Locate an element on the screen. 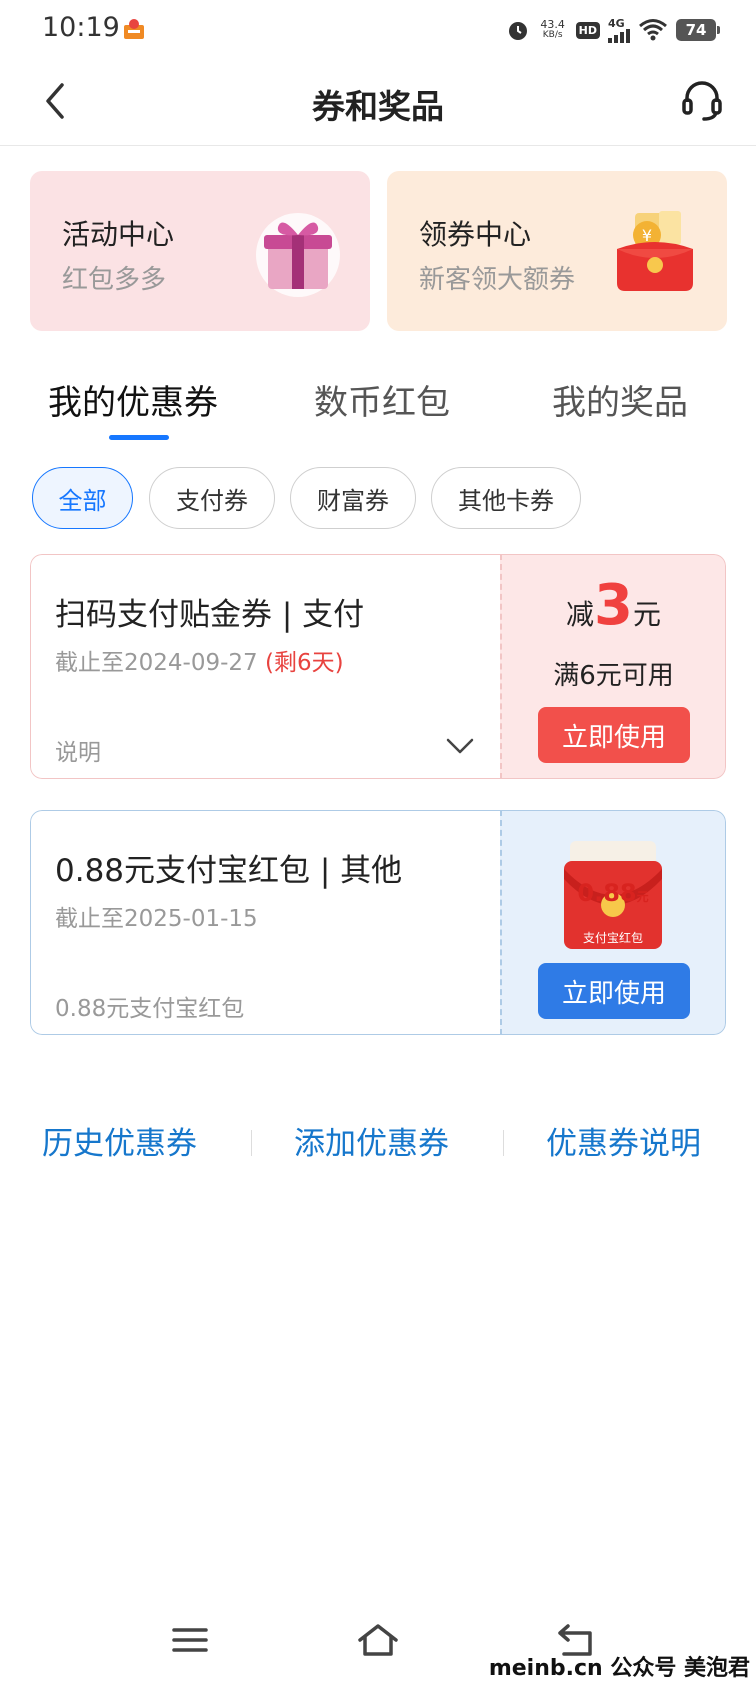  gift-box-icon is located at coordinates (298, 255).